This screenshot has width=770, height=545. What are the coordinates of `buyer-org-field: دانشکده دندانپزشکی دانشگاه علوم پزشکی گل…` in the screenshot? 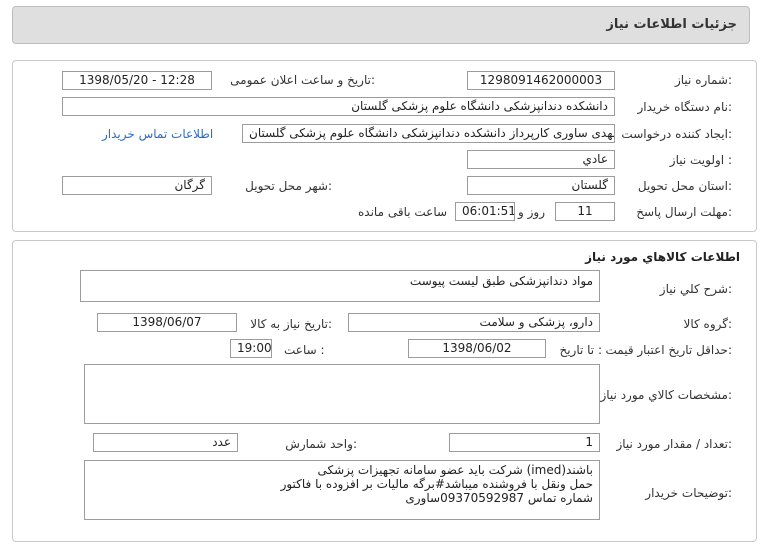 It's located at (338, 106).